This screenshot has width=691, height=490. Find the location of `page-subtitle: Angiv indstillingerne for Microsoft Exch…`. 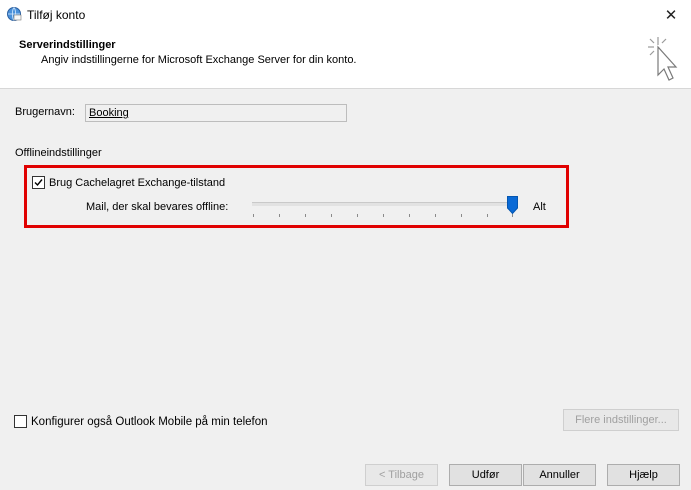

page-subtitle: Angiv indstillingerne for Microsoft Exch… is located at coordinates (199, 60).